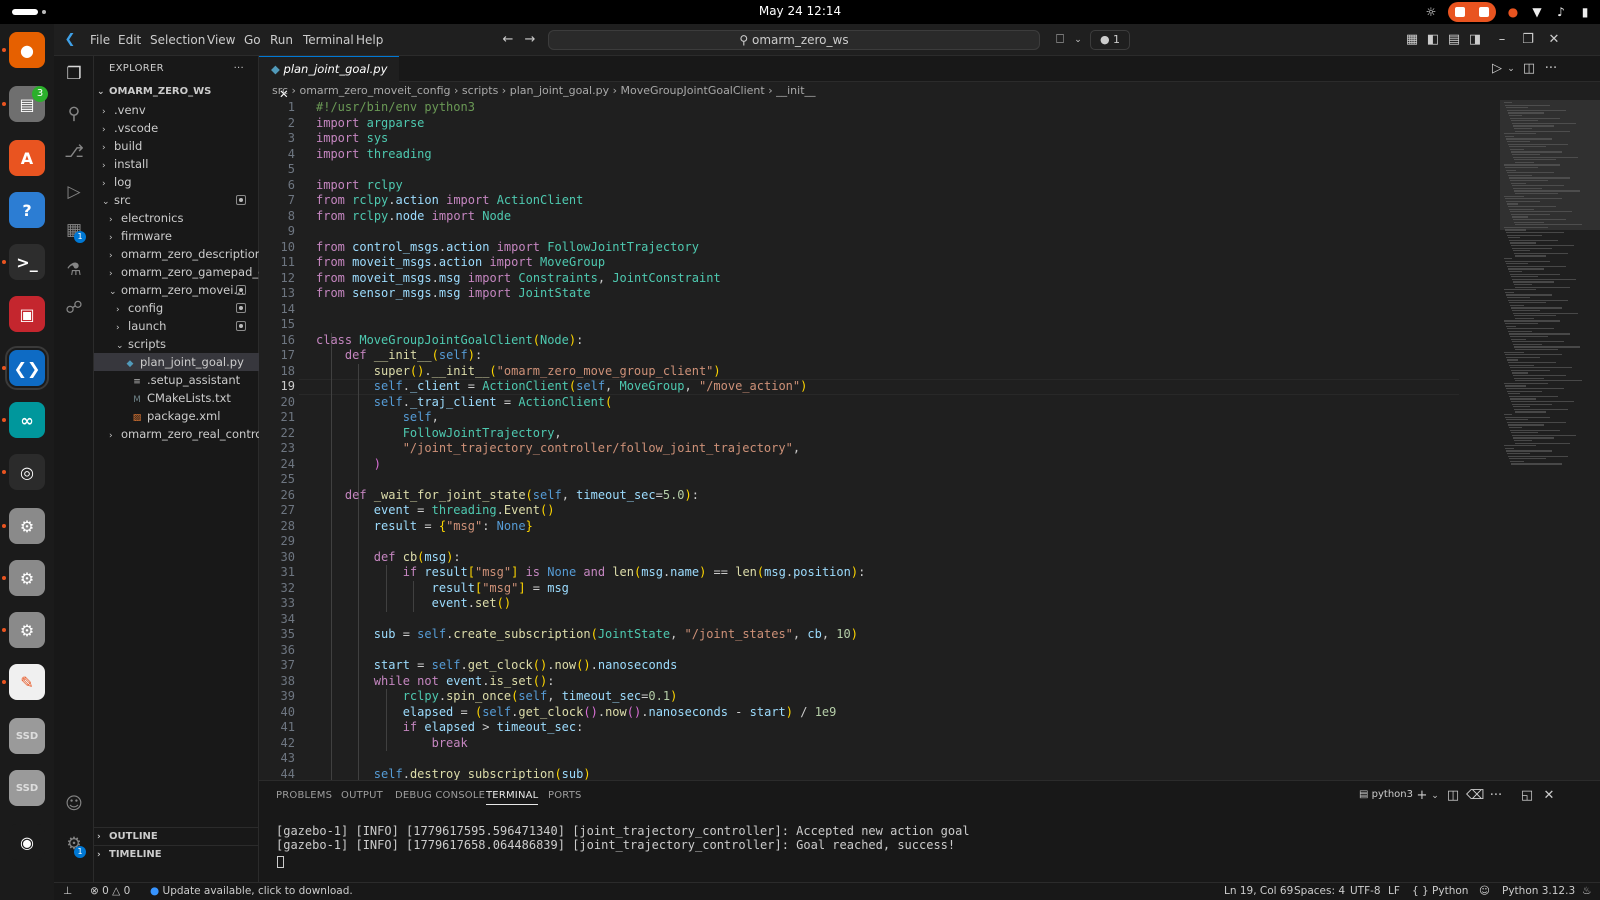 The height and width of the screenshot is (900, 1600). Describe the element at coordinates (176, 236) in the screenshot. I see `tree-item-firmware: › firmware` at that location.